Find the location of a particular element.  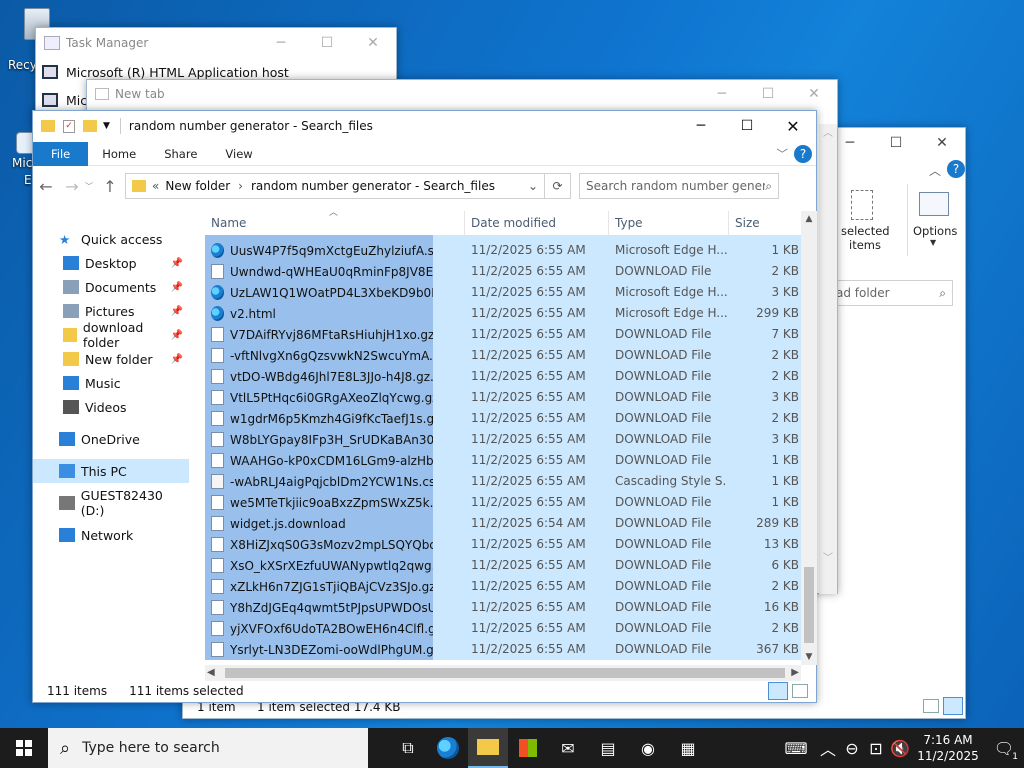

tab-view: View is located at coordinates (238, 154).